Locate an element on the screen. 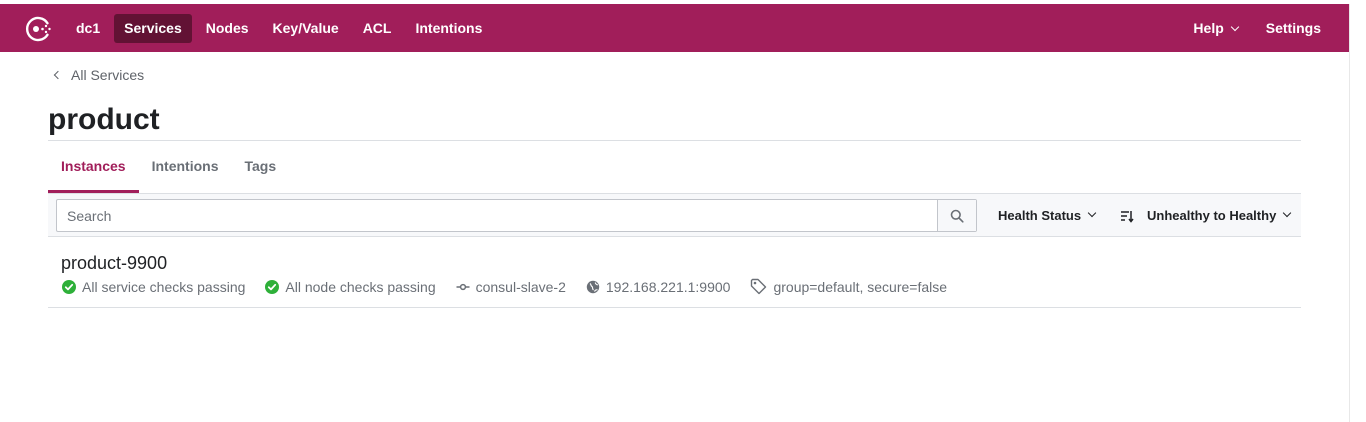 Image resolution: width=1366 pixels, height=422 pixels. service-checks-status: All service checks passing is located at coordinates (153, 287).